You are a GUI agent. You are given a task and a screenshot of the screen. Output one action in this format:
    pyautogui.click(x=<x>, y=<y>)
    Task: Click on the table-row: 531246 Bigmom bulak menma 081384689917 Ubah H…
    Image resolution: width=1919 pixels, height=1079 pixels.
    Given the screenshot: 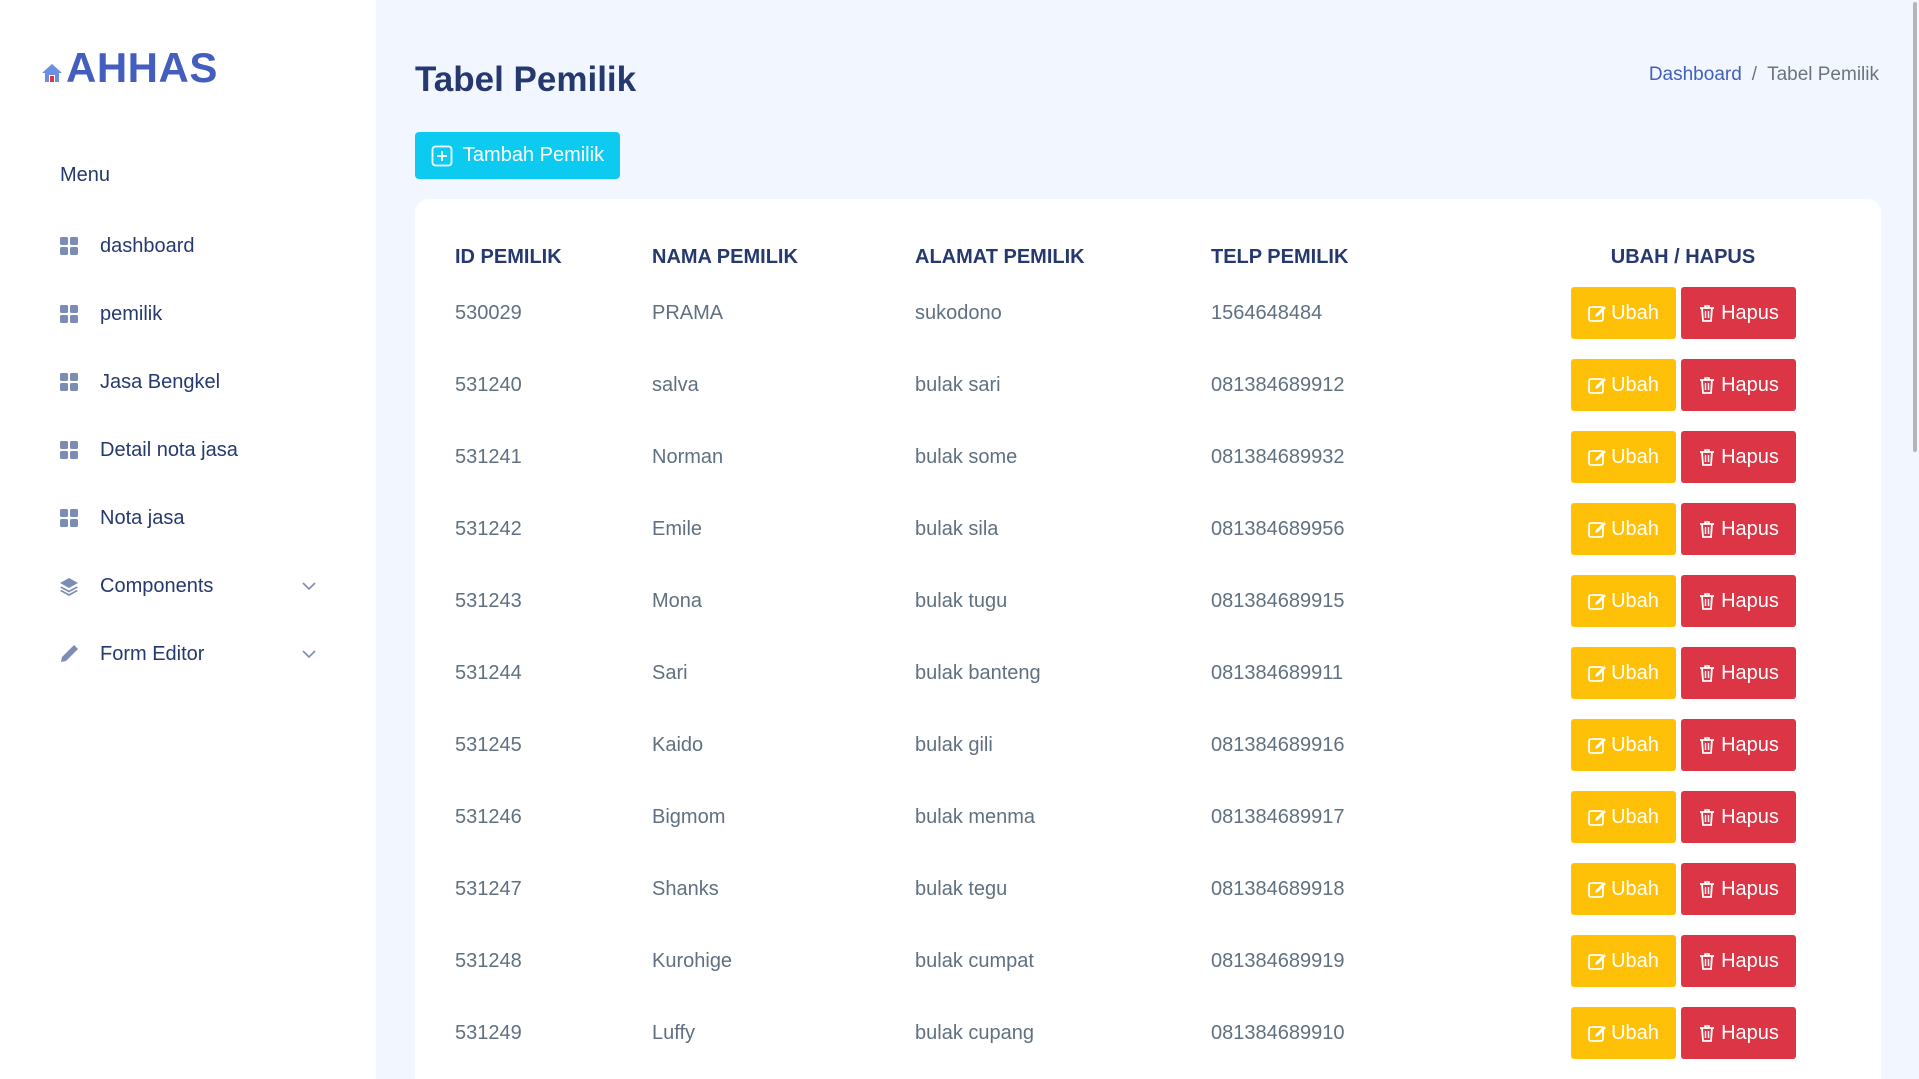 What is the action you would take?
    pyautogui.click(x=1155, y=817)
    